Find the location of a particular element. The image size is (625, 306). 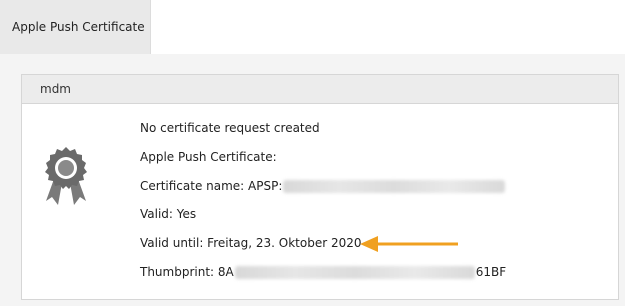

apple-push-cert-label: Apple Push Certificate: is located at coordinates (208, 157).